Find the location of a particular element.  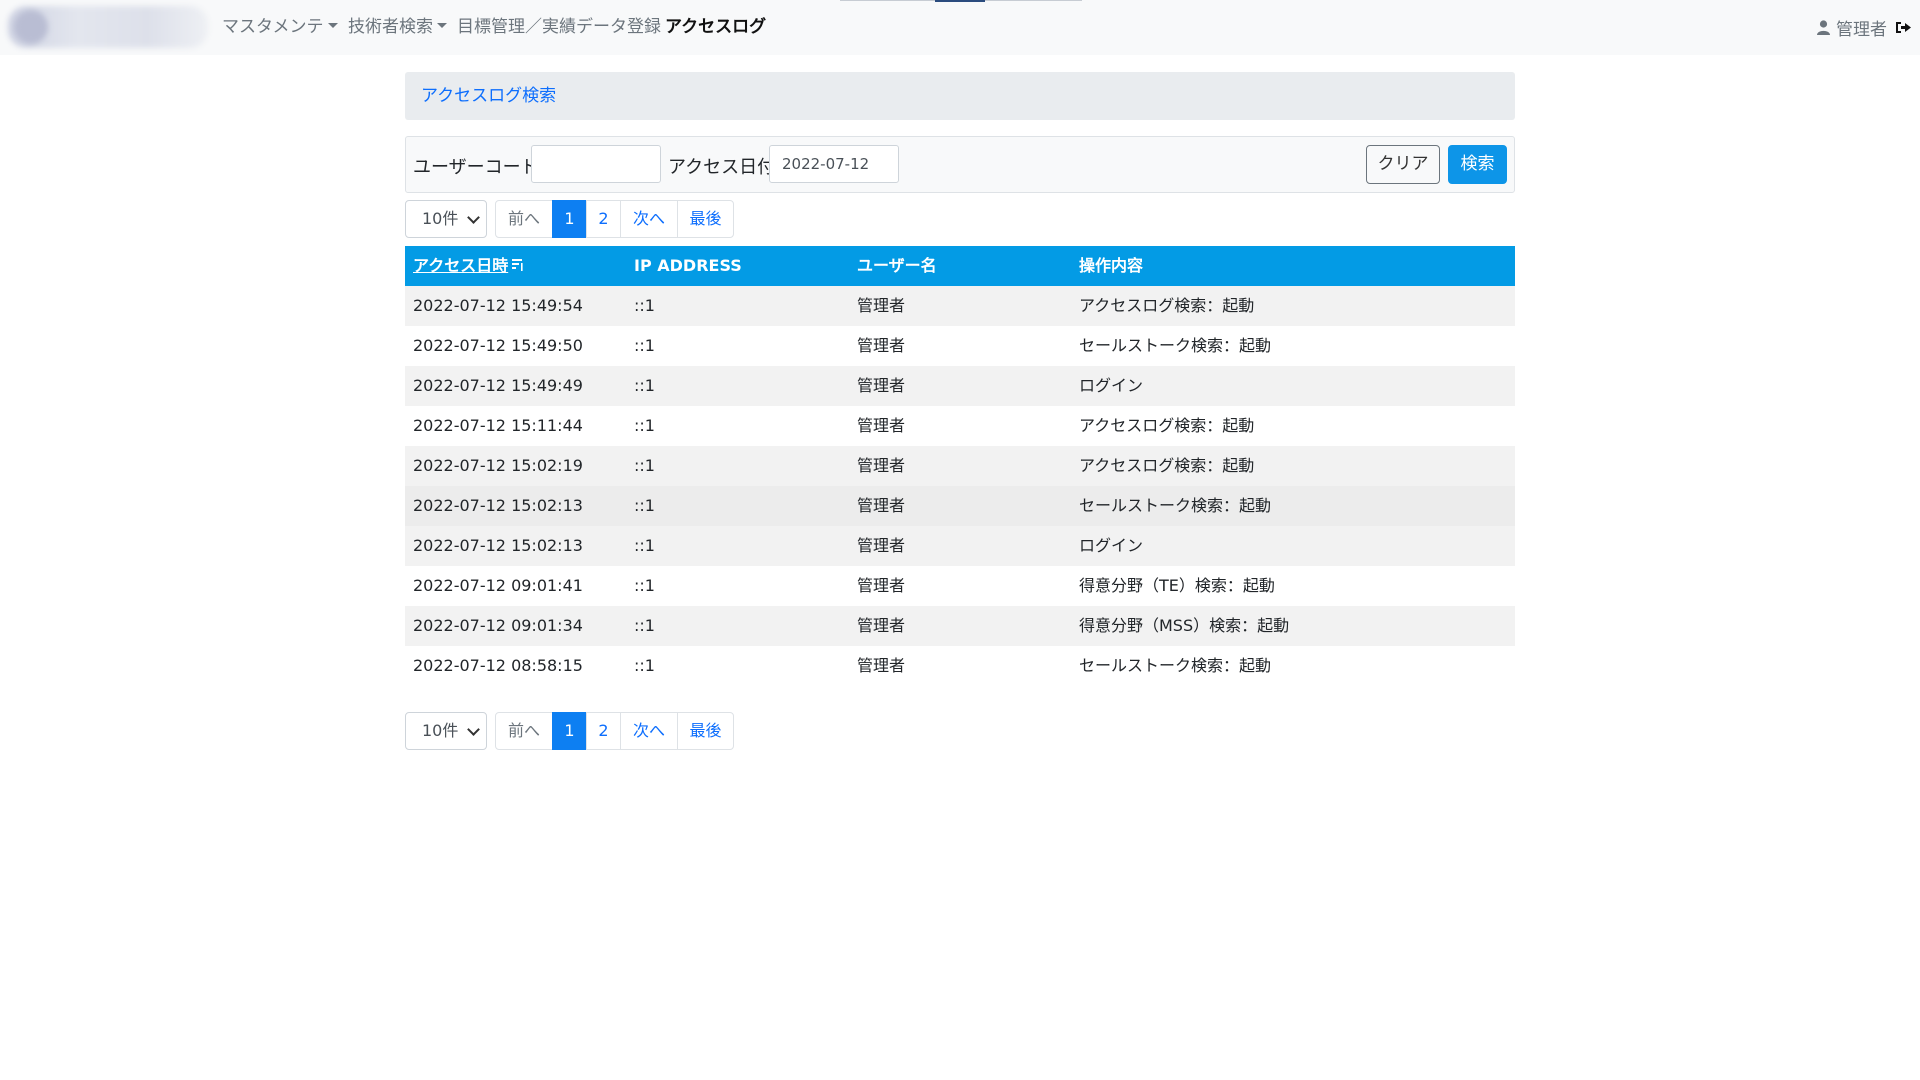

cell-operation: 得意分野（TE）検索：起動 is located at coordinates (1177, 585).